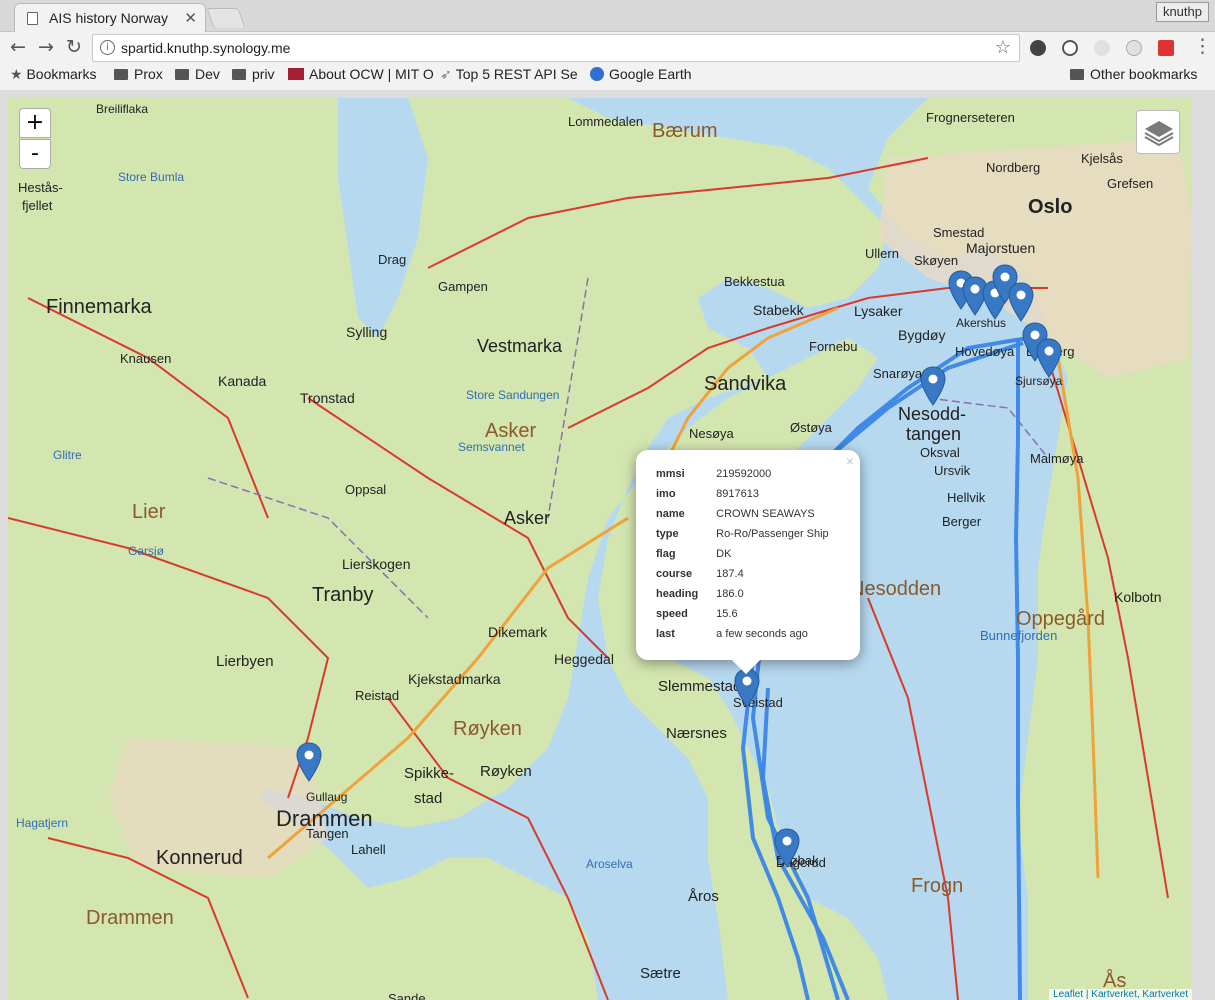 The height and width of the screenshot is (1000, 1215). What do you see at coordinates (696, 733) in the screenshot?
I see `place-label: Nærsnes` at bounding box center [696, 733].